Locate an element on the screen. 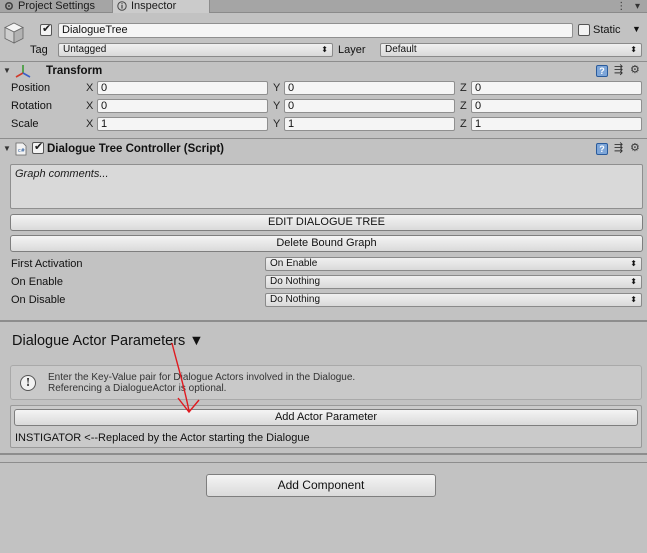 This screenshot has height=553, width=647. on-disable-label: On Disable is located at coordinates (38, 300).